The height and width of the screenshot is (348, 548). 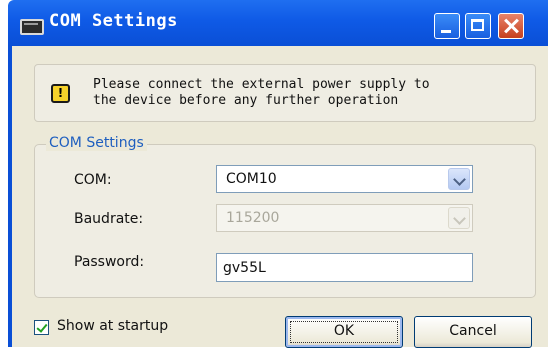 What do you see at coordinates (109, 219) in the screenshot?
I see `baudrate-label: Baudrate:` at bounding box center [109, 219].